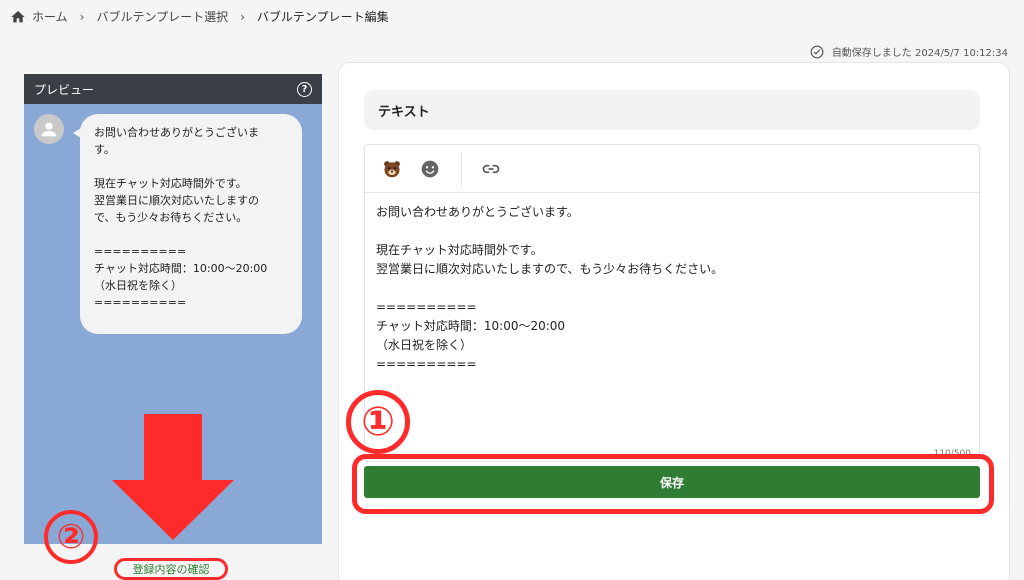 Image resolution: width=1024 pixels, height=580 pixels. What do you see at coordinates (50, 16) in the screenshot?
I see `breadcrumb-home: ホーム` at bounding box center [50, 16].